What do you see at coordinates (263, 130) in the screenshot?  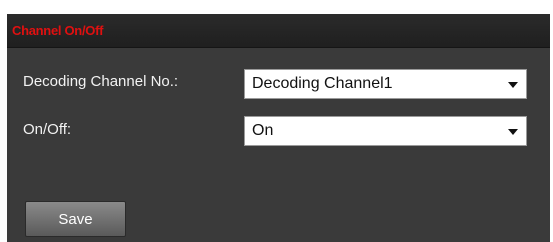 I see `on-off-value: On` at bounding box center [263, 130].